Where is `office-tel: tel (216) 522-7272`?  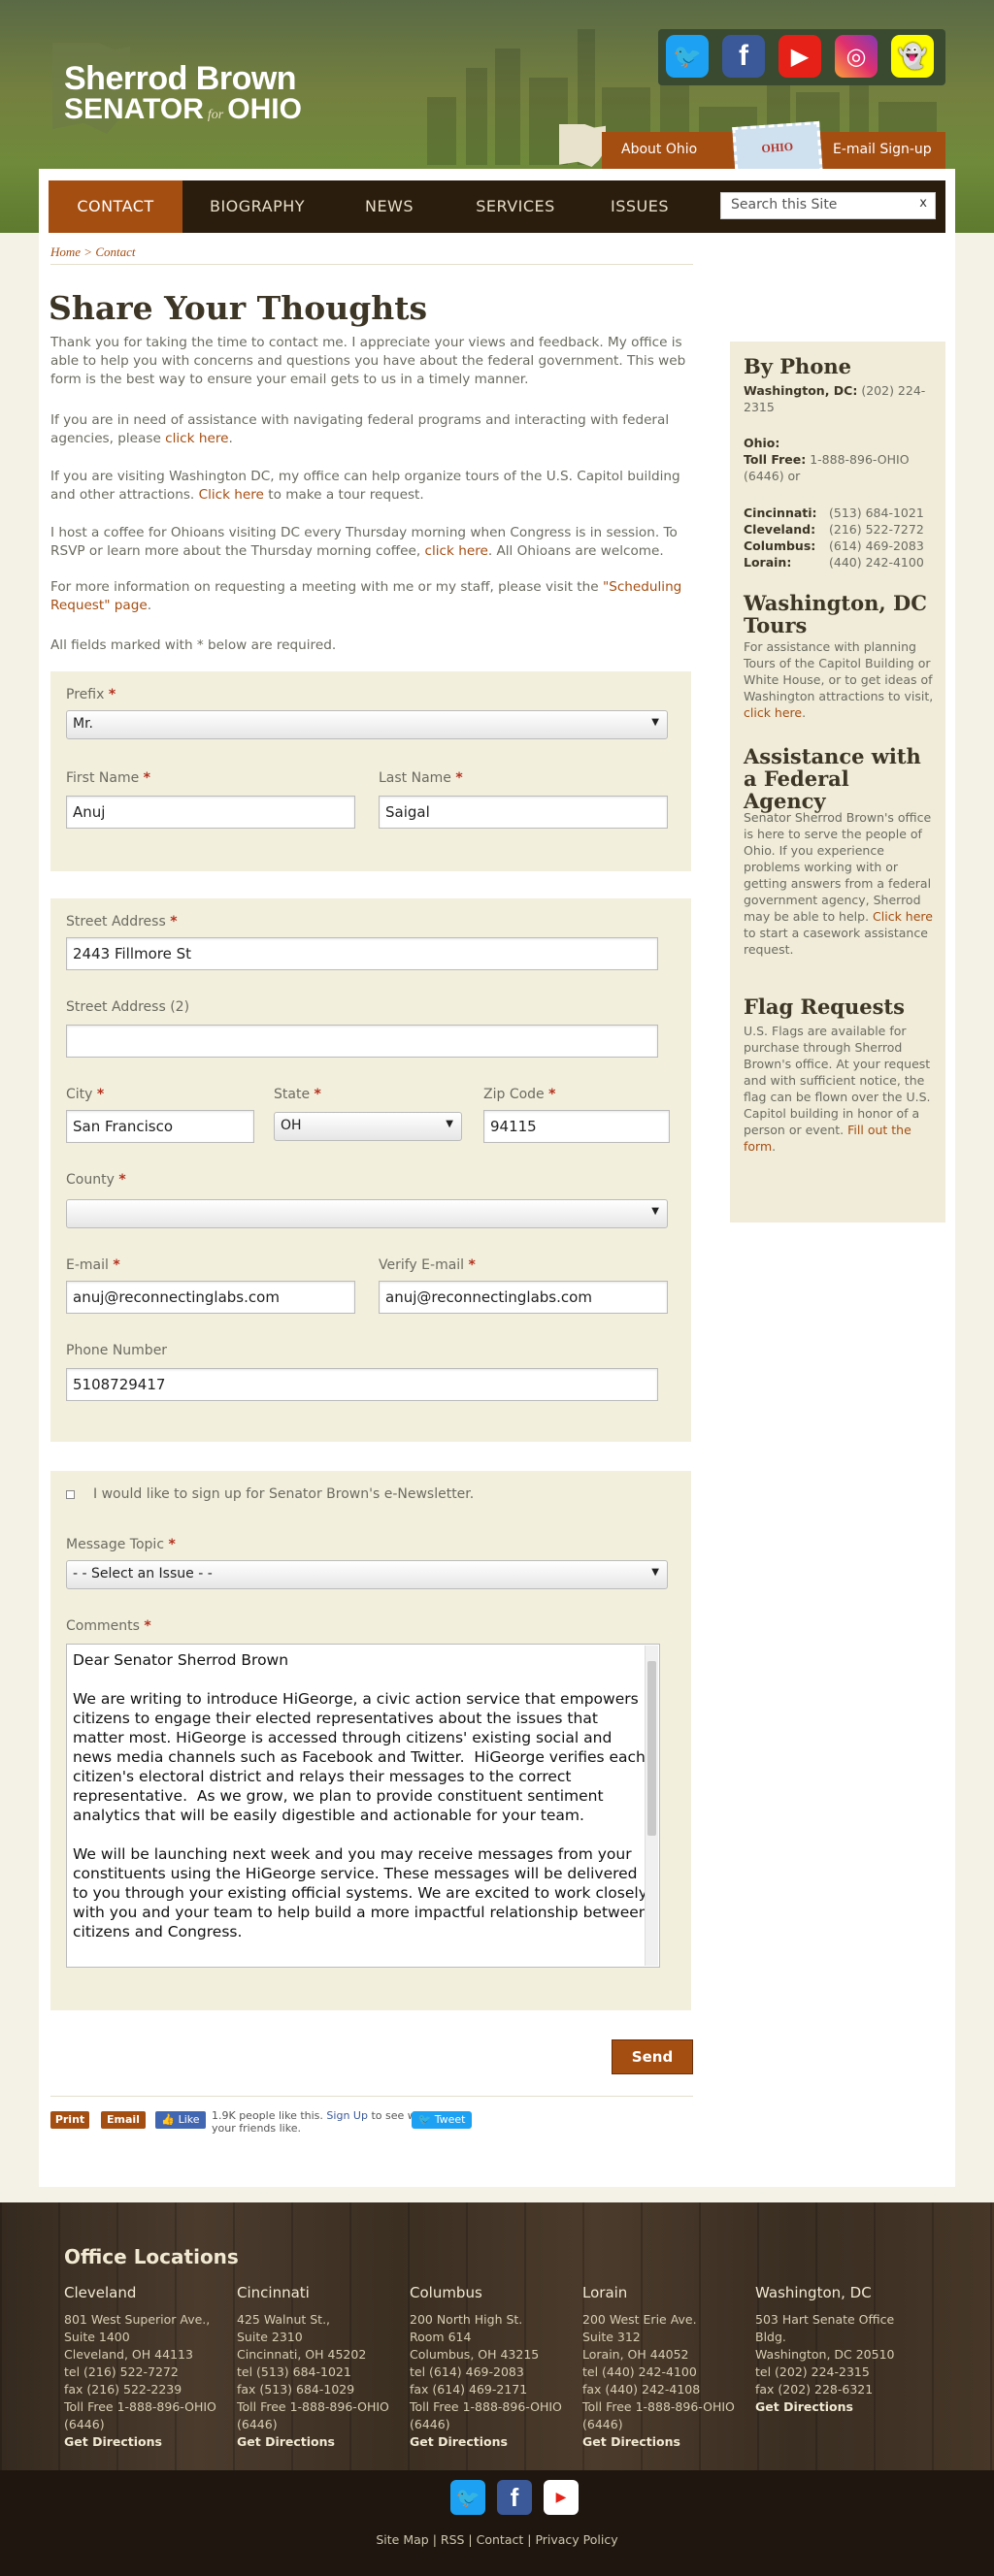 office-tel: tel (216) 522-7272 is located at coordinates (122, 2372).